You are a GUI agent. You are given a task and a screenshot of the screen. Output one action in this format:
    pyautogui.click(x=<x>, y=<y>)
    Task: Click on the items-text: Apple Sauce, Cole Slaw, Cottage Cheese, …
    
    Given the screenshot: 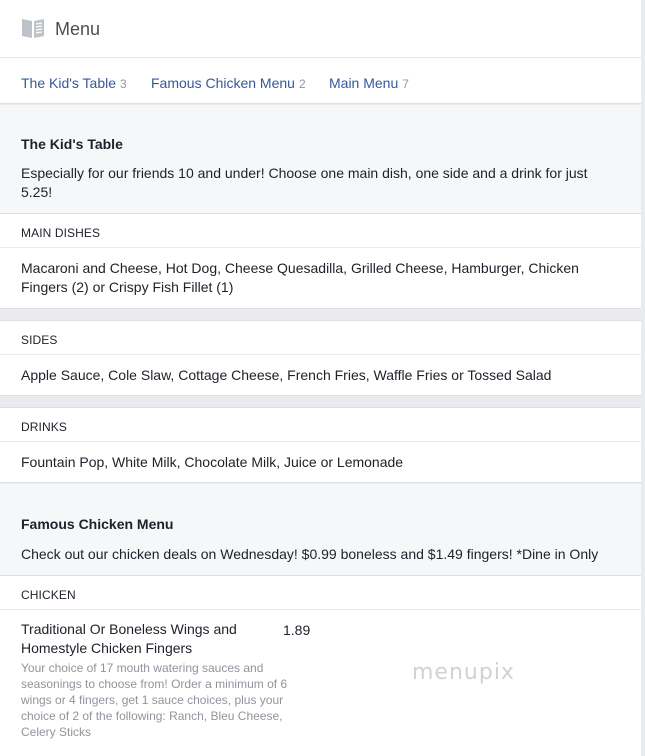 What is the action you would take?
    pyautogui.click(x=286, y=375)
    